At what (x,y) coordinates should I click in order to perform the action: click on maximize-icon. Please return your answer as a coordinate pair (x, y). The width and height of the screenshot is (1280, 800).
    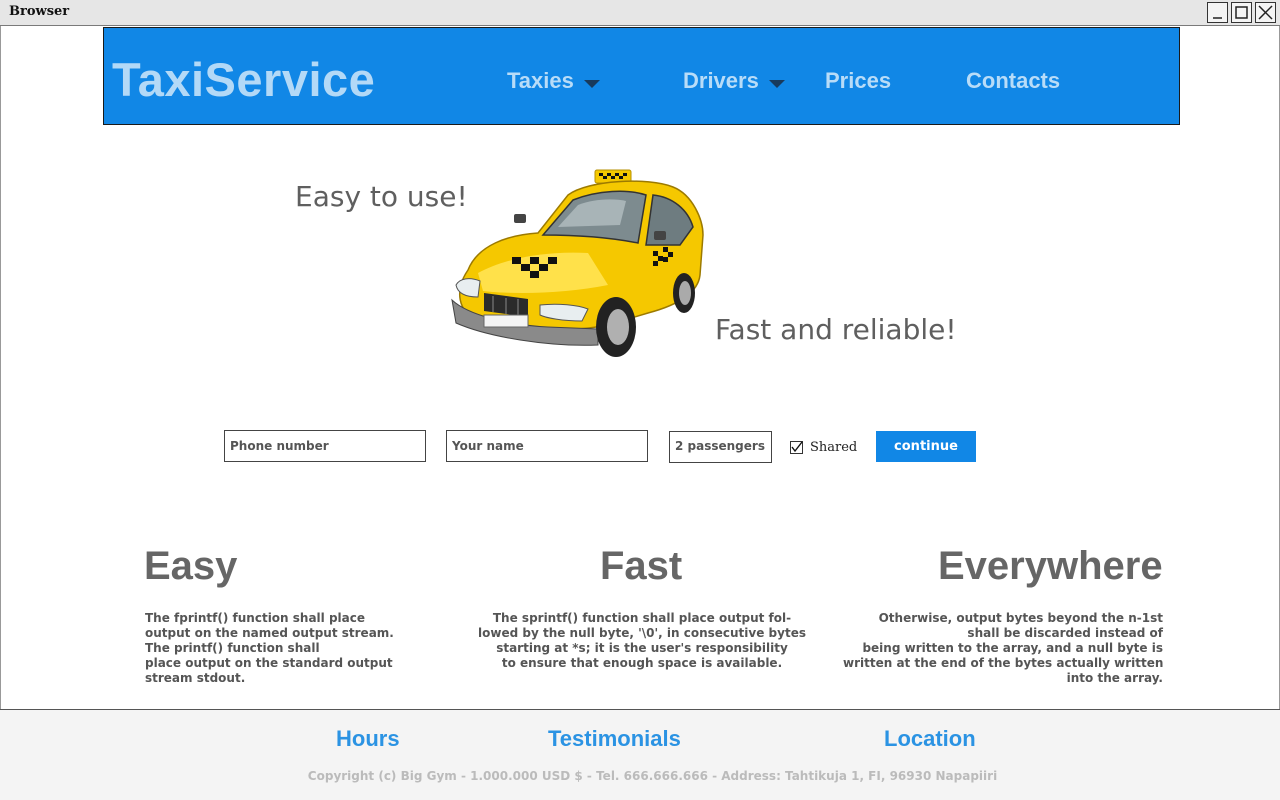
    Looking at the image, I should click on (1241, 12).